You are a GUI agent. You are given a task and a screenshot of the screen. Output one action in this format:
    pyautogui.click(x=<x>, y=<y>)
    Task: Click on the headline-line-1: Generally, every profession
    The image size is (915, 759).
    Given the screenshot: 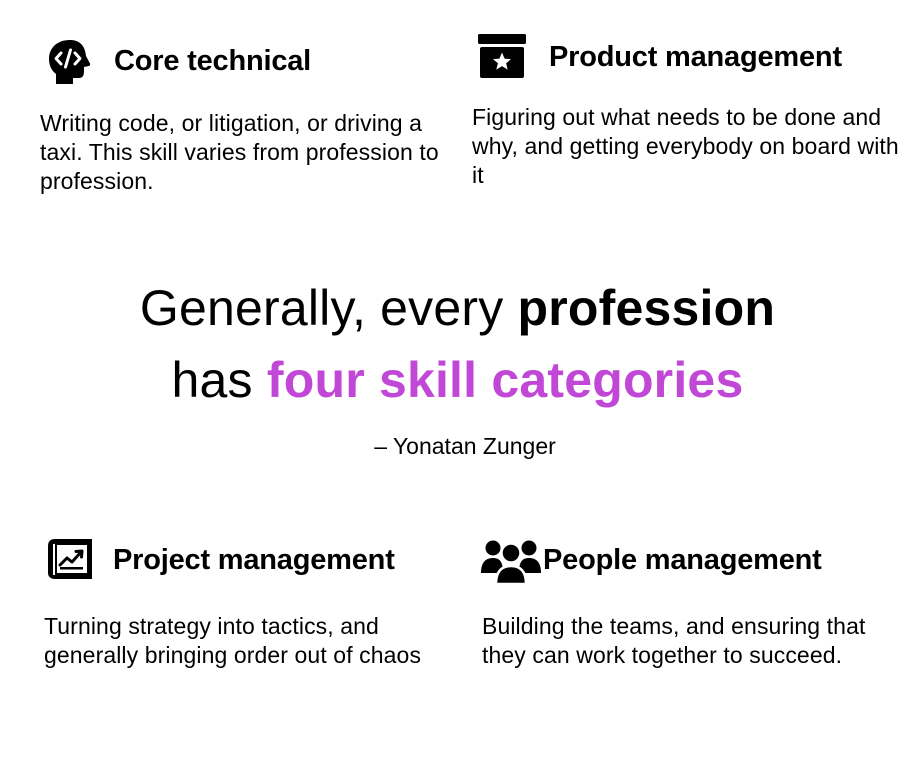 What is the action you would take?
    pyautogui.click(x=457, y=308)
    